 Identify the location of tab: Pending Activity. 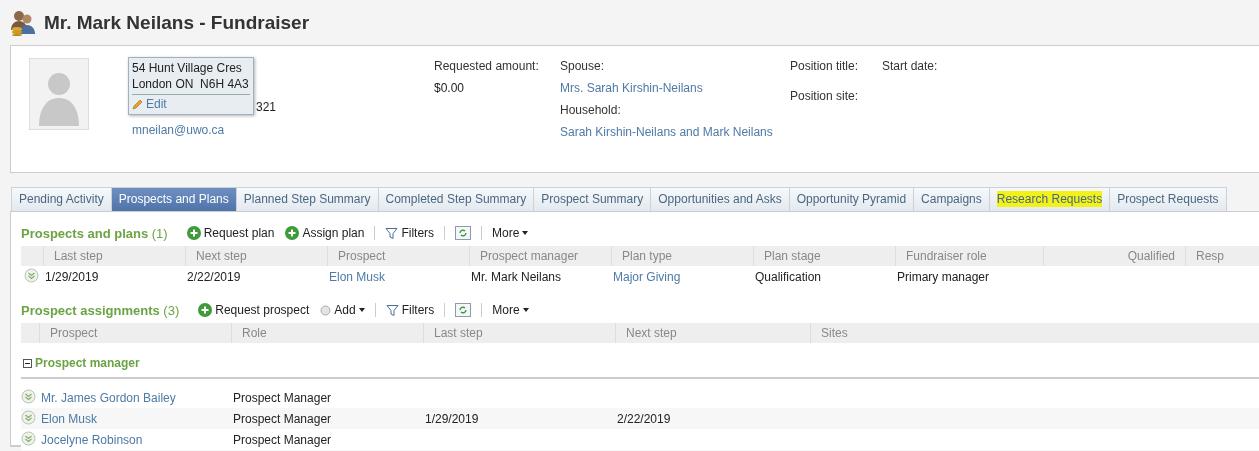
(61, 199).